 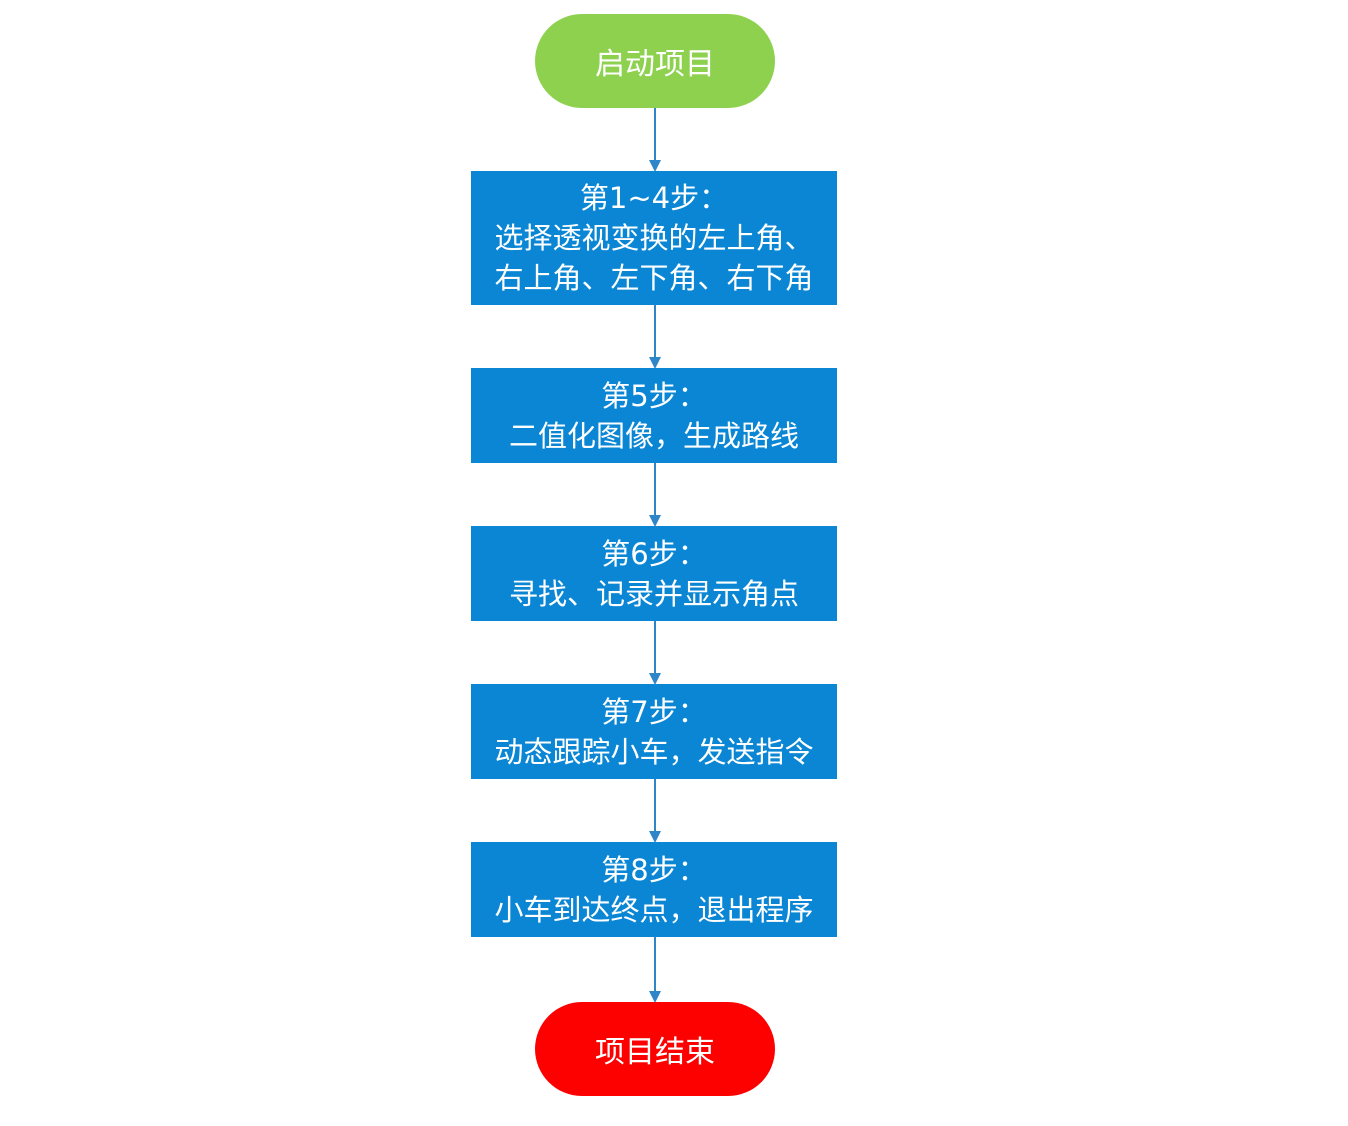 I want to click on step-3-line-2: 寻找、记录并显示角点, so click(x=653, y=593).